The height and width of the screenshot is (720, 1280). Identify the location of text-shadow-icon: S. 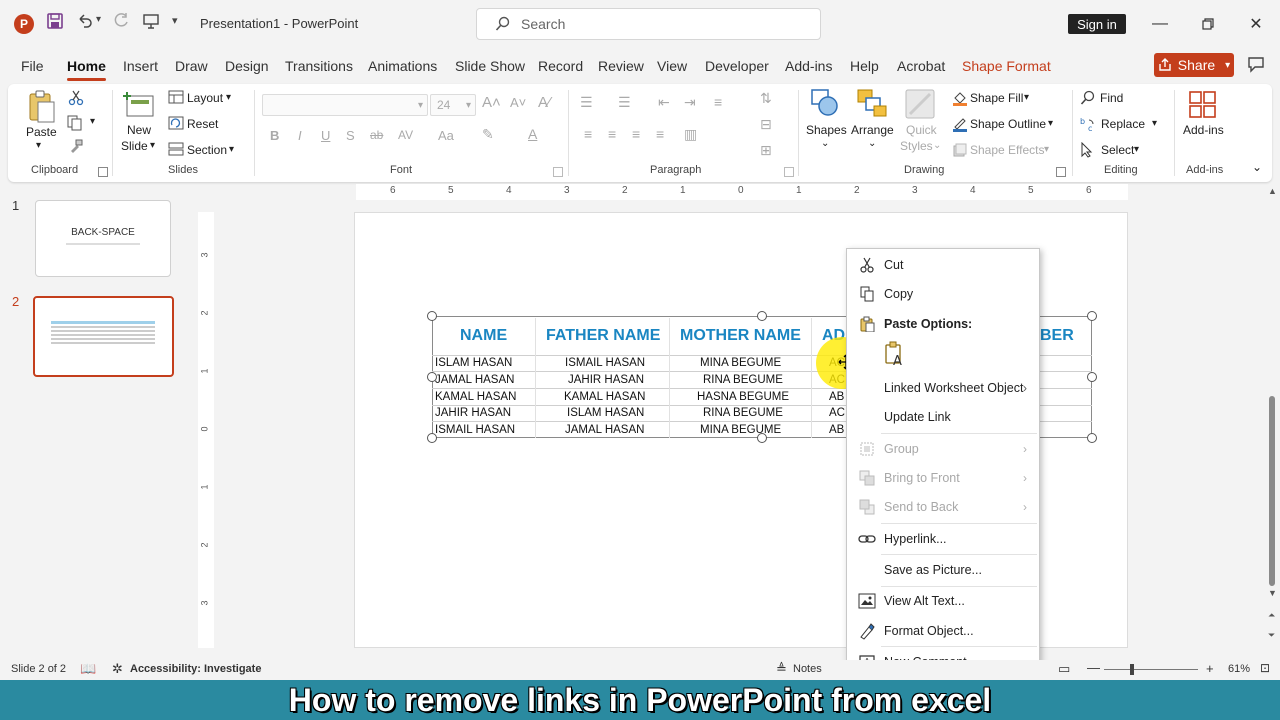
(350, 135).